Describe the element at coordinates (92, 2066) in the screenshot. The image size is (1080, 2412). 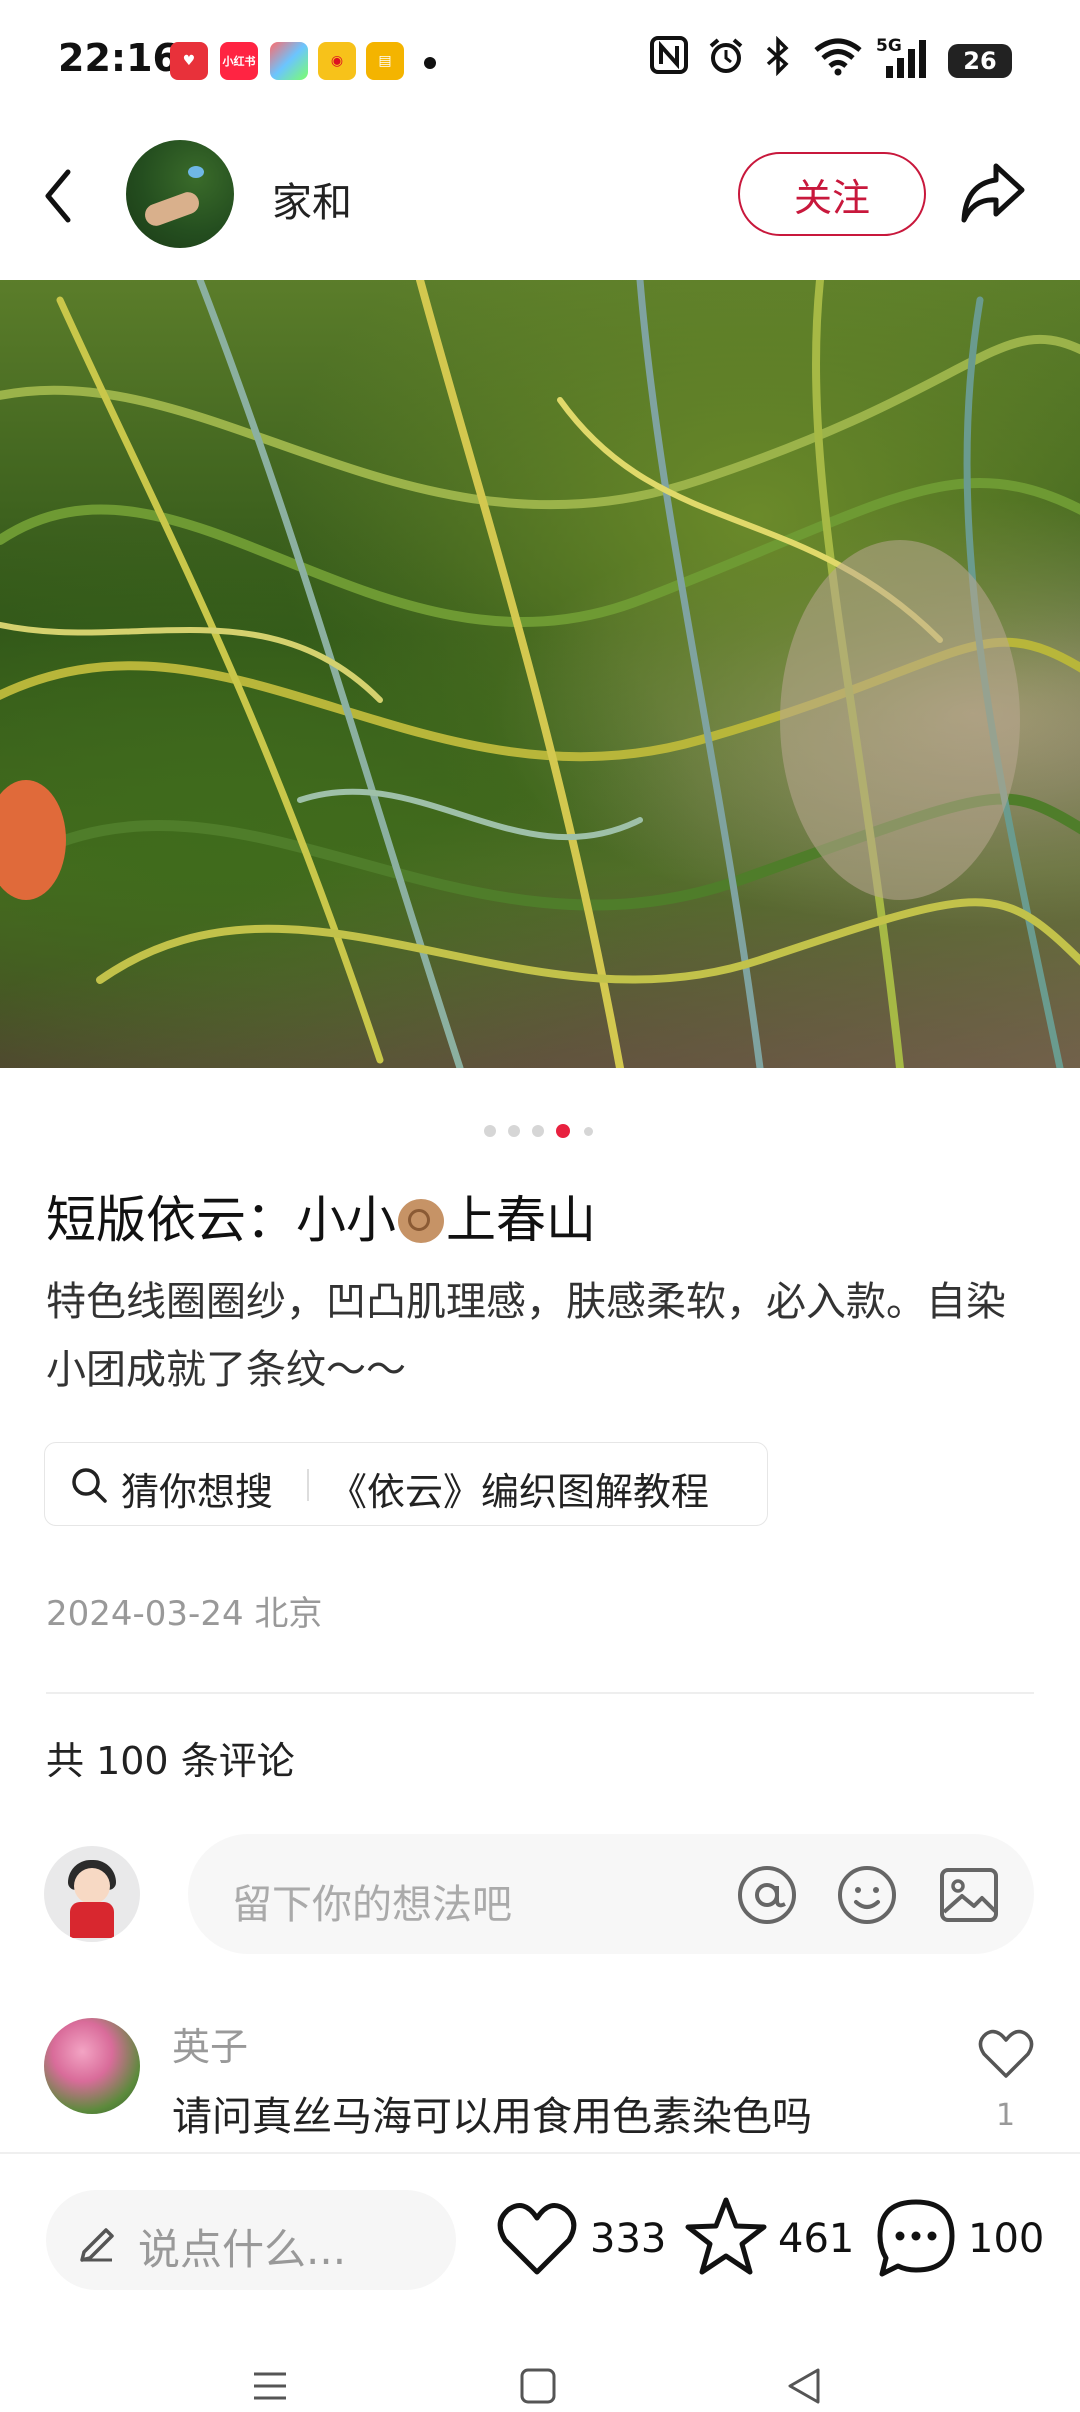
I see `commenter-avatar` at that location.